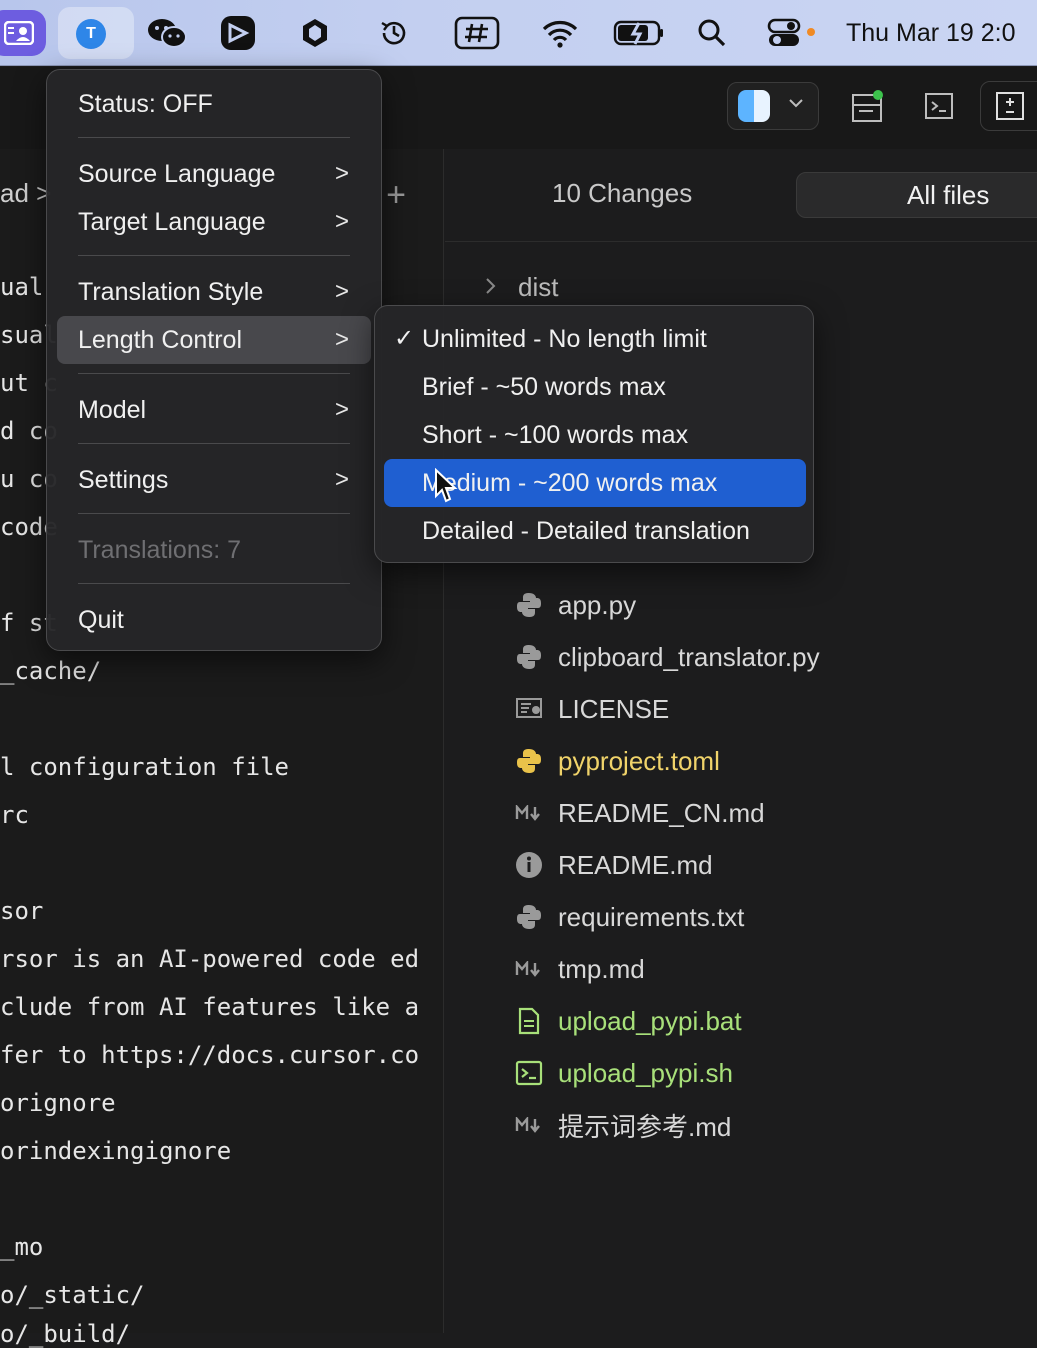 Image resolution: width=1037 pixels, height=1348 pixels. I want to click on translations-count: Translations: 7, so click(214, 550).